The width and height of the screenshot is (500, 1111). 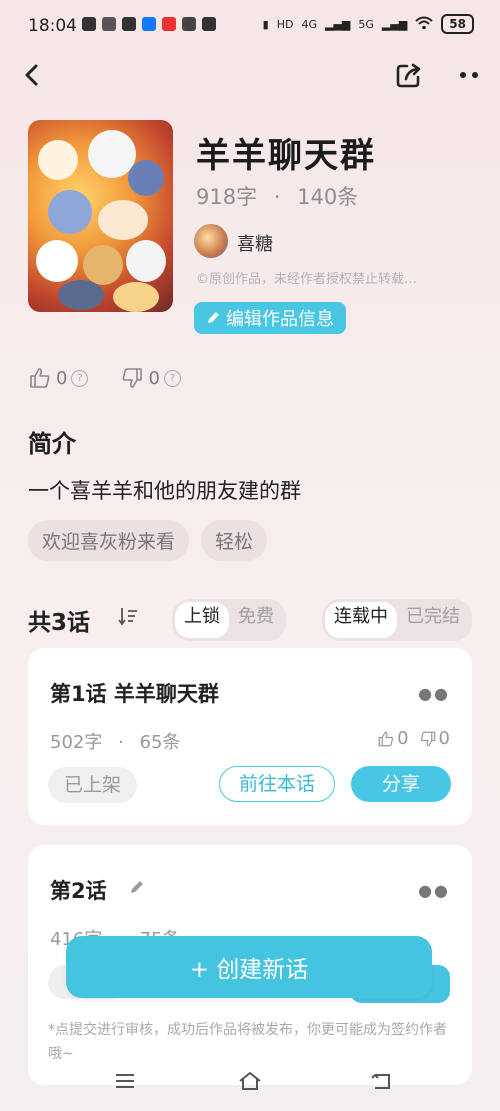 I want to click on episode-words: 502字, so click(x=76, y=742).